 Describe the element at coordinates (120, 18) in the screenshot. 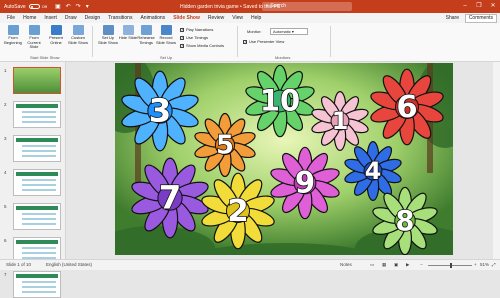

I see `tab-transitions: Transitions` at that location.